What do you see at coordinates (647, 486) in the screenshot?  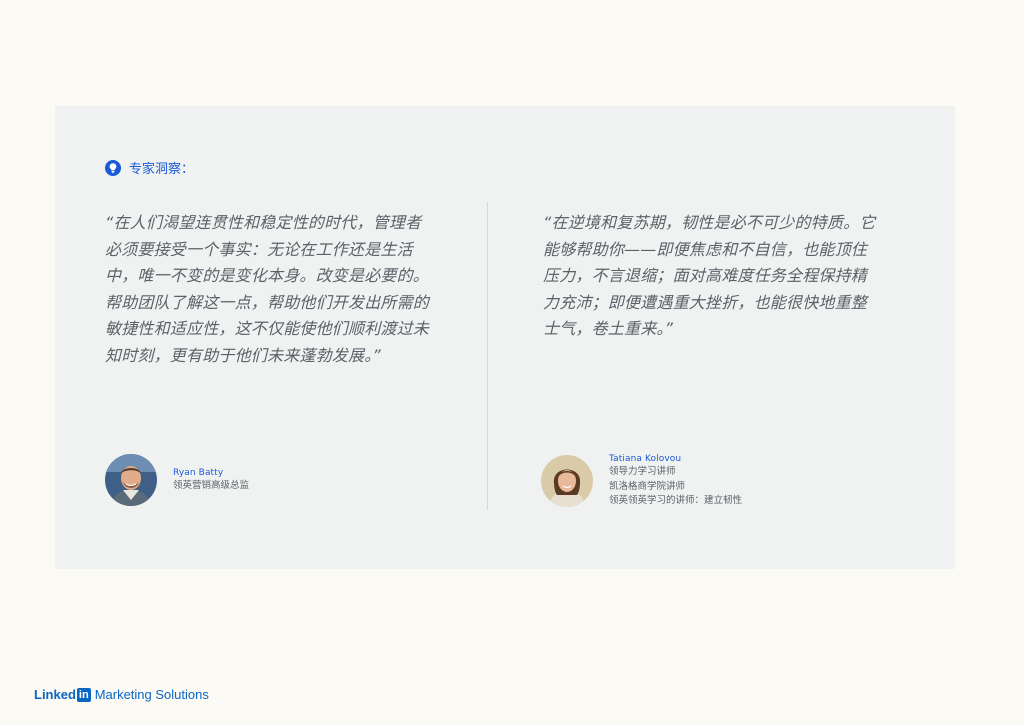 I see `author-role-line: 凯洛格商学院讲师` at bounding box center [647, 486].